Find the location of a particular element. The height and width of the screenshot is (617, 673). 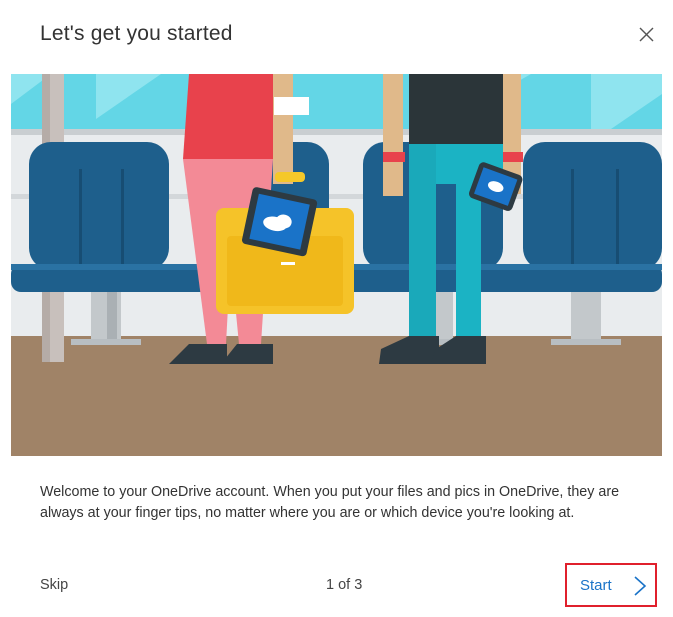

close-button is located at coordinates (647, 35).